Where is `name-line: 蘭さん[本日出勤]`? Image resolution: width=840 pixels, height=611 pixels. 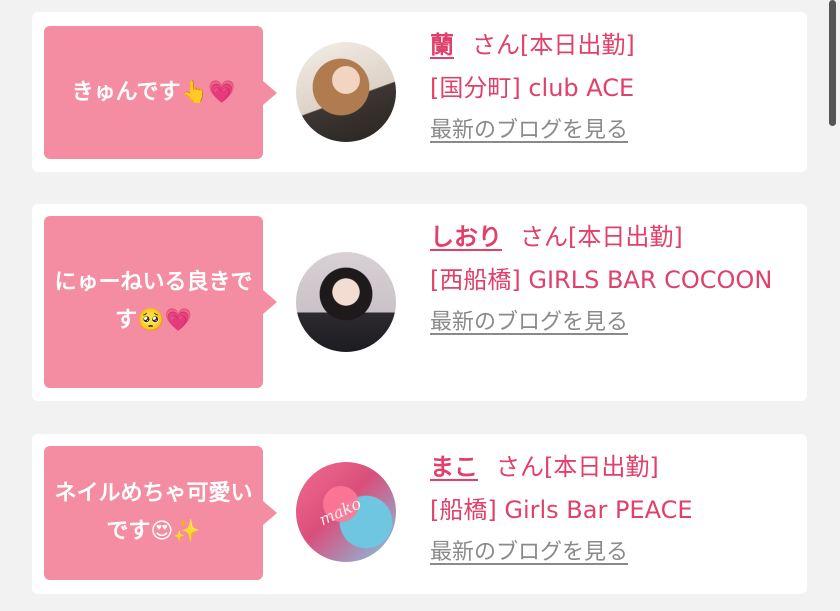
name-line: 蘭さん[本日出勤] is located at coordinates (613, 45).